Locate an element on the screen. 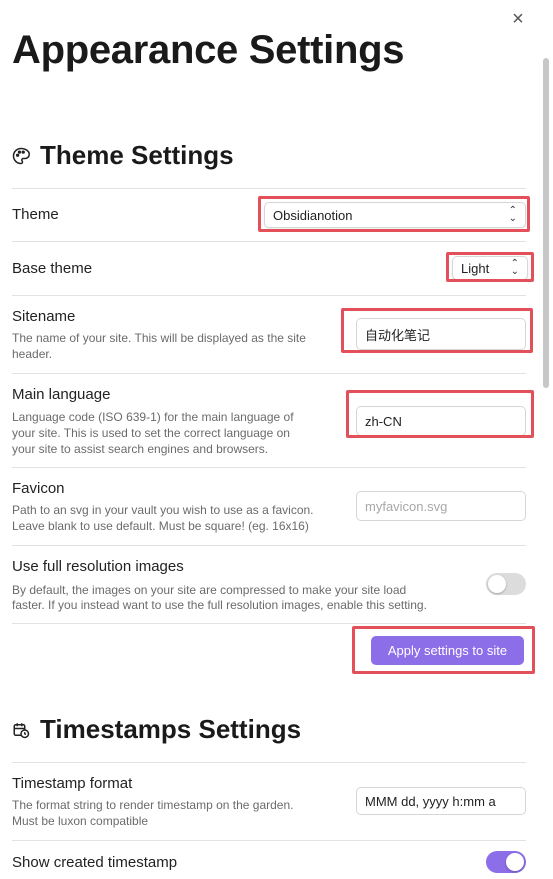 Image resolution: width=553 pixels, height=879 pixels. base-theme-select: Light ⌃ ⌄ is located at coordinates (490, 268).